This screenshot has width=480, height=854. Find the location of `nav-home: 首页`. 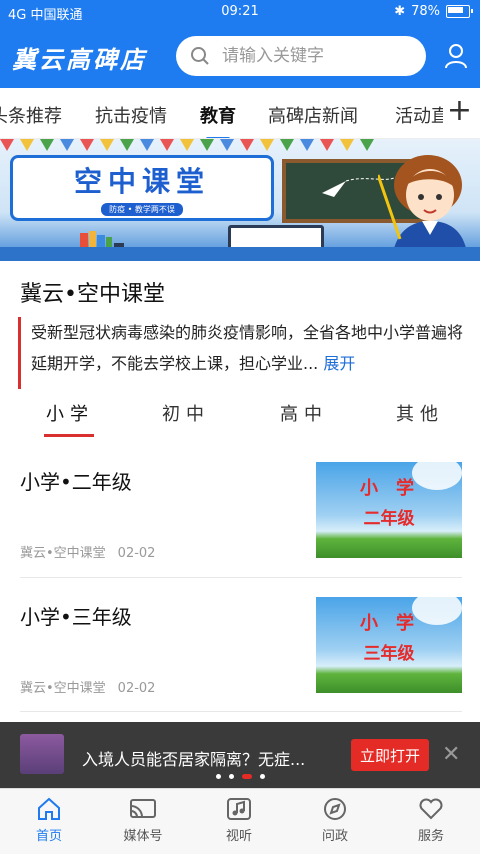

nav-home: 首页 is located at coordinates (49, 820).